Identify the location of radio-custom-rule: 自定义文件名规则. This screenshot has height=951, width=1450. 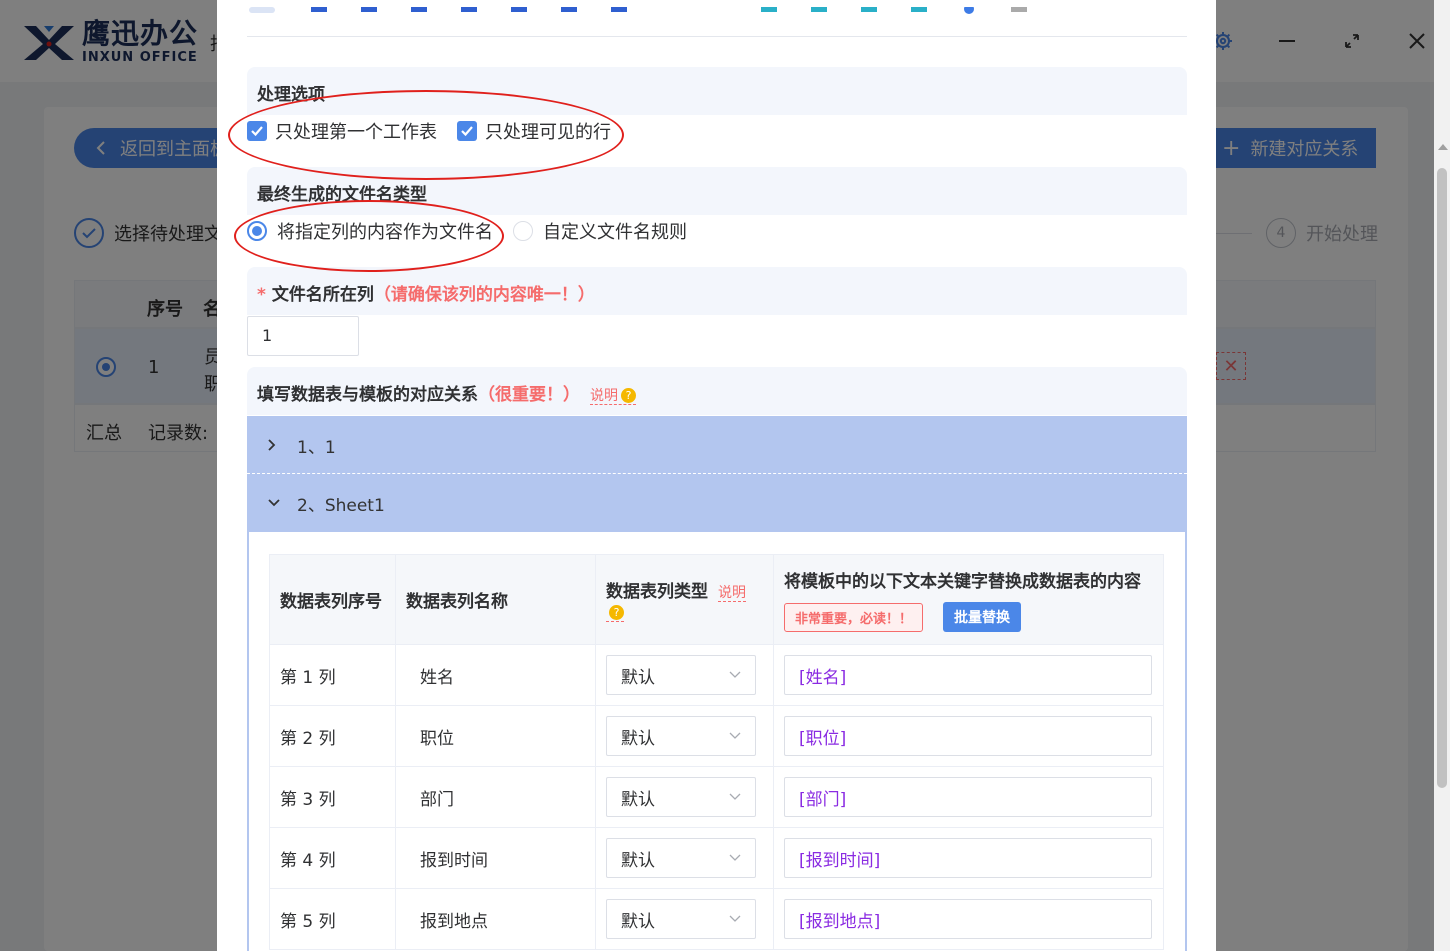
(600, 231).